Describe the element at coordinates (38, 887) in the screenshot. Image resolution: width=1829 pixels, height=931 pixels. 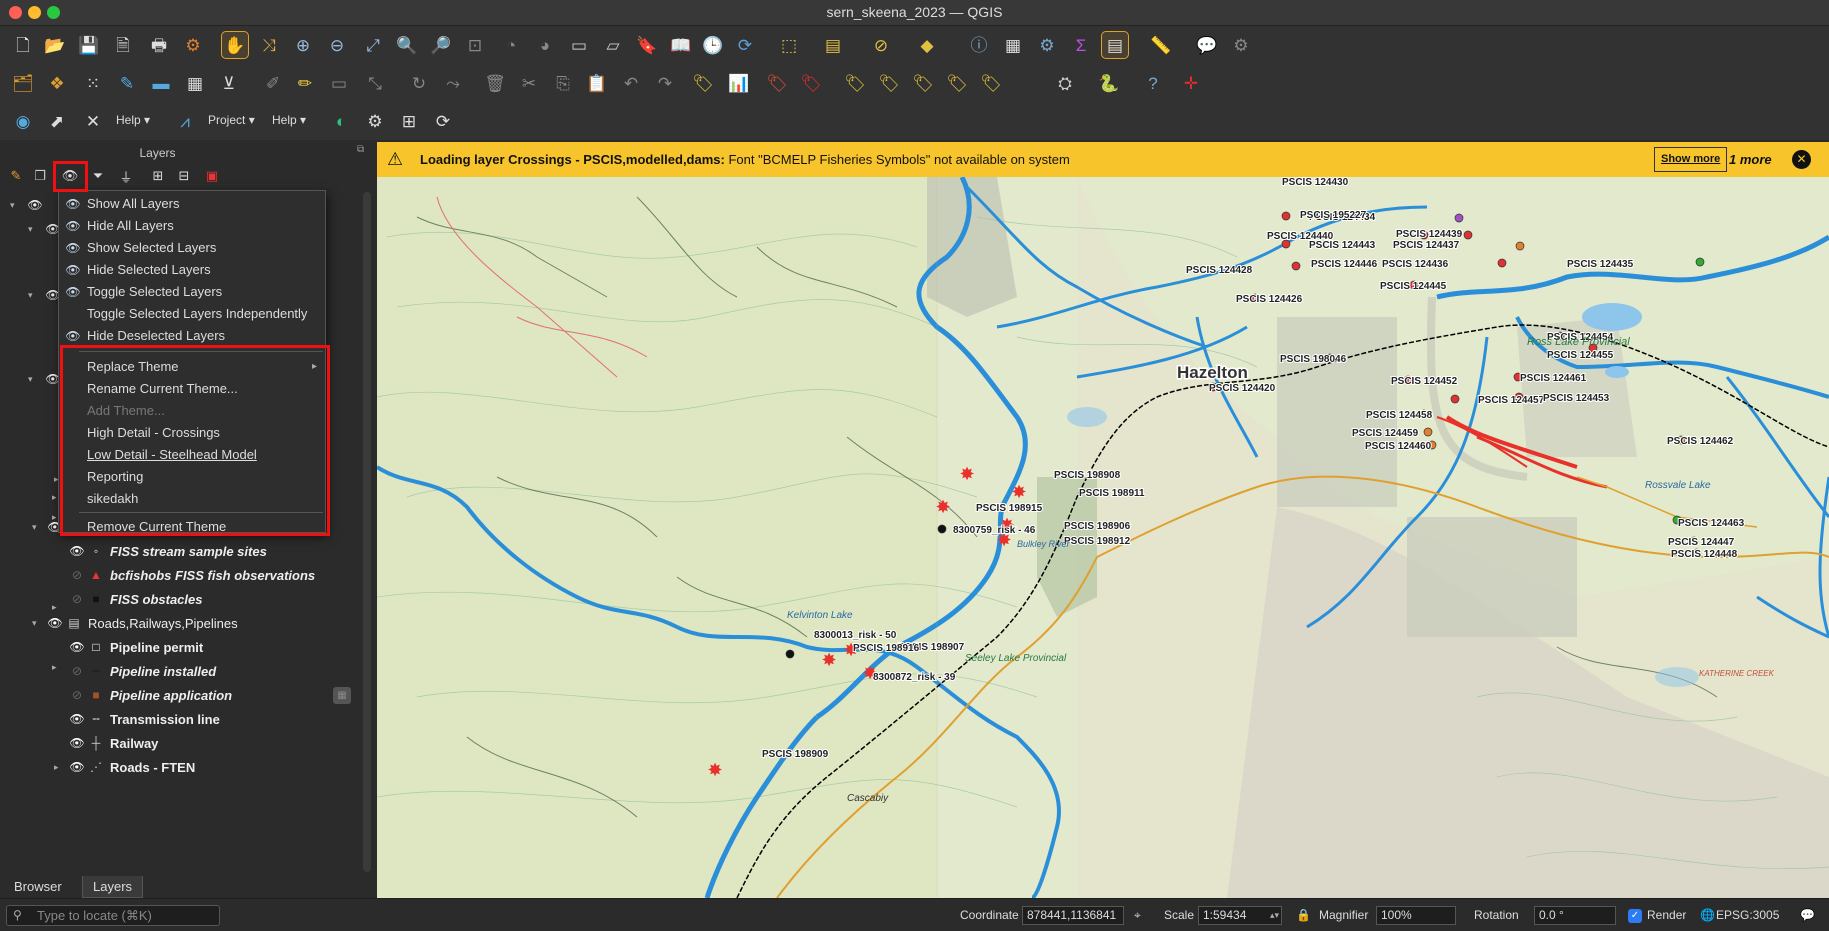
I see `tab-browser: Browser` at that location.